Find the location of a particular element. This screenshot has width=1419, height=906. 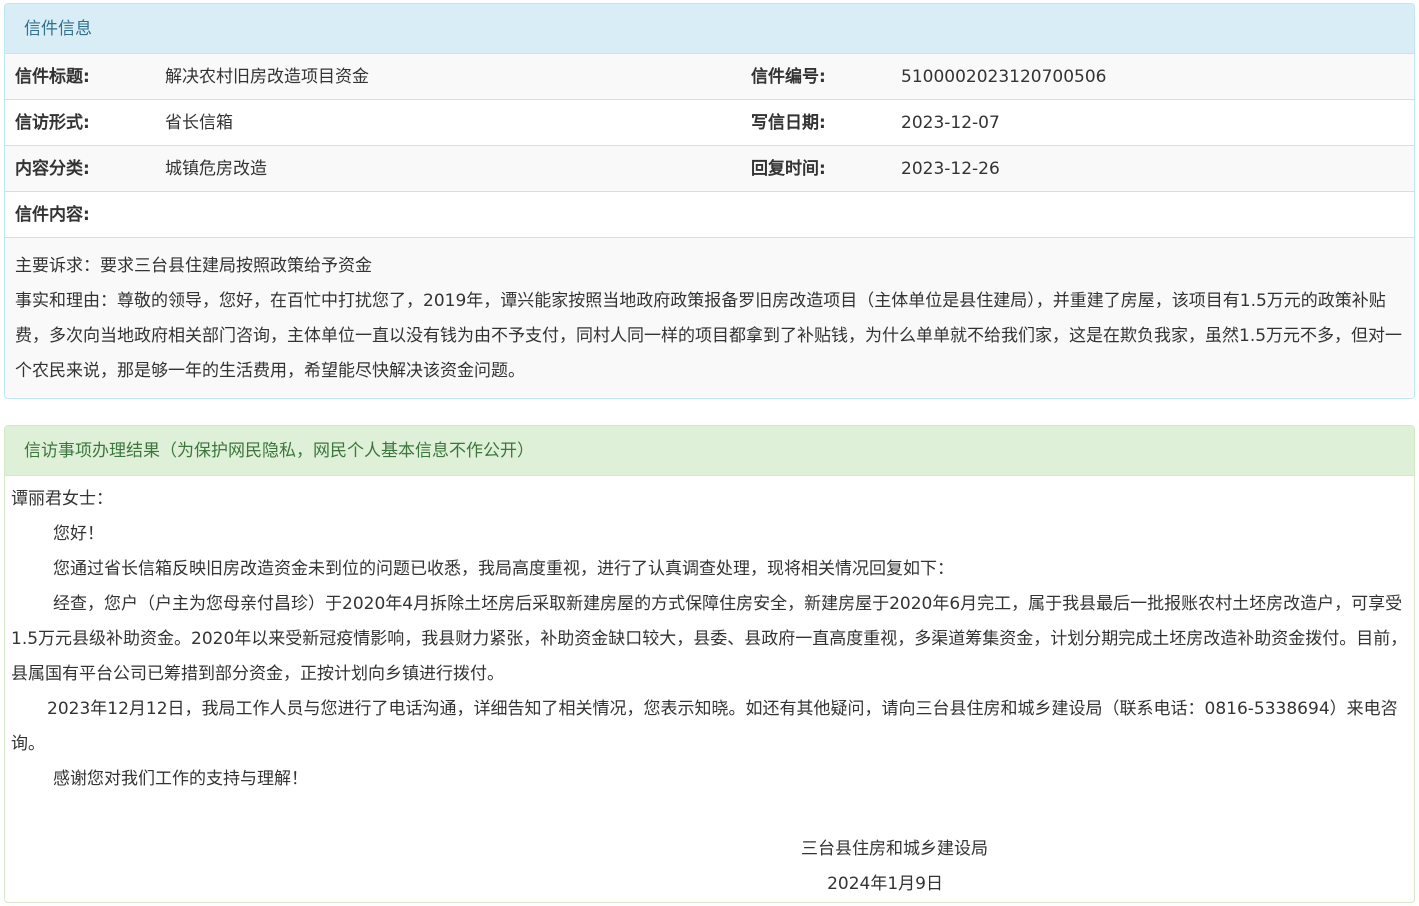

signature-date: 2024年1月9日 is located at coordinates (885, 884).